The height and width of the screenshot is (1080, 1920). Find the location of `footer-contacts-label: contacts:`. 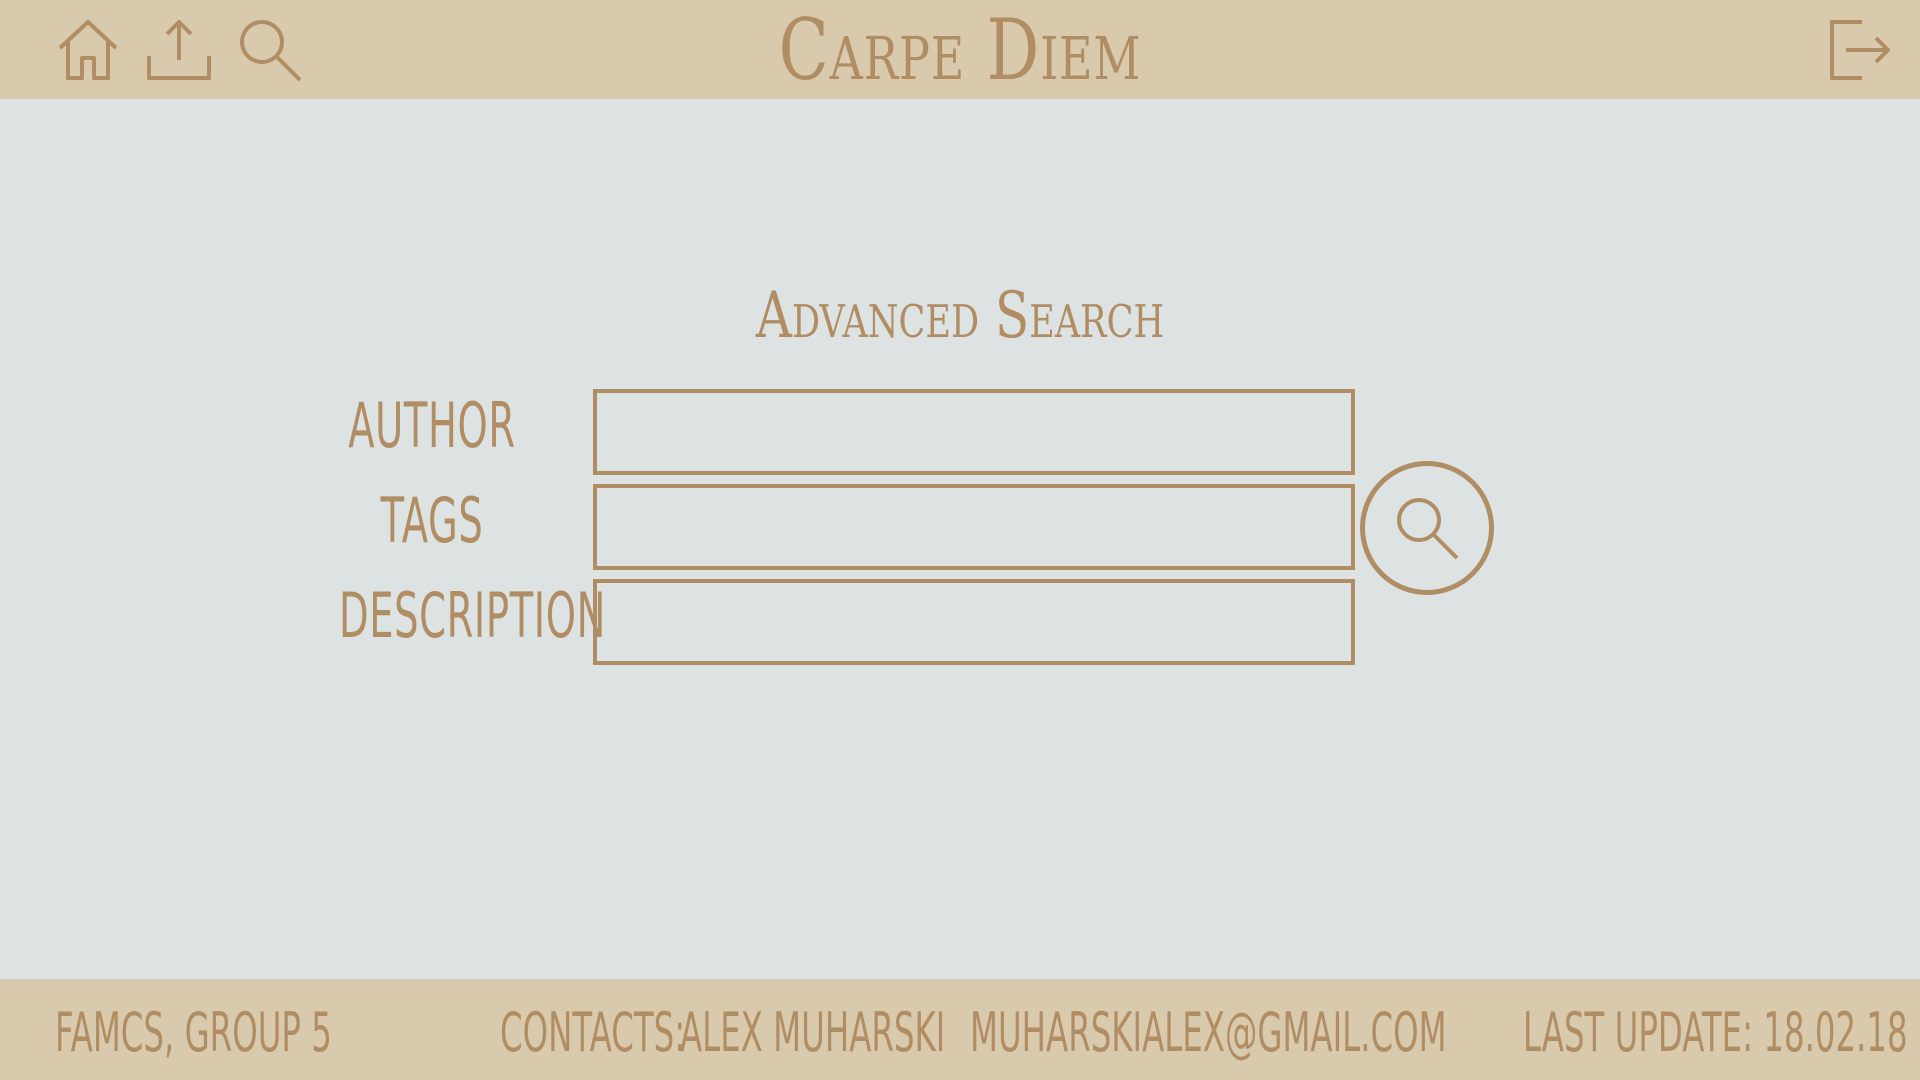

footer-contacts-label: contacts: is located at coordinates (593, 1032).